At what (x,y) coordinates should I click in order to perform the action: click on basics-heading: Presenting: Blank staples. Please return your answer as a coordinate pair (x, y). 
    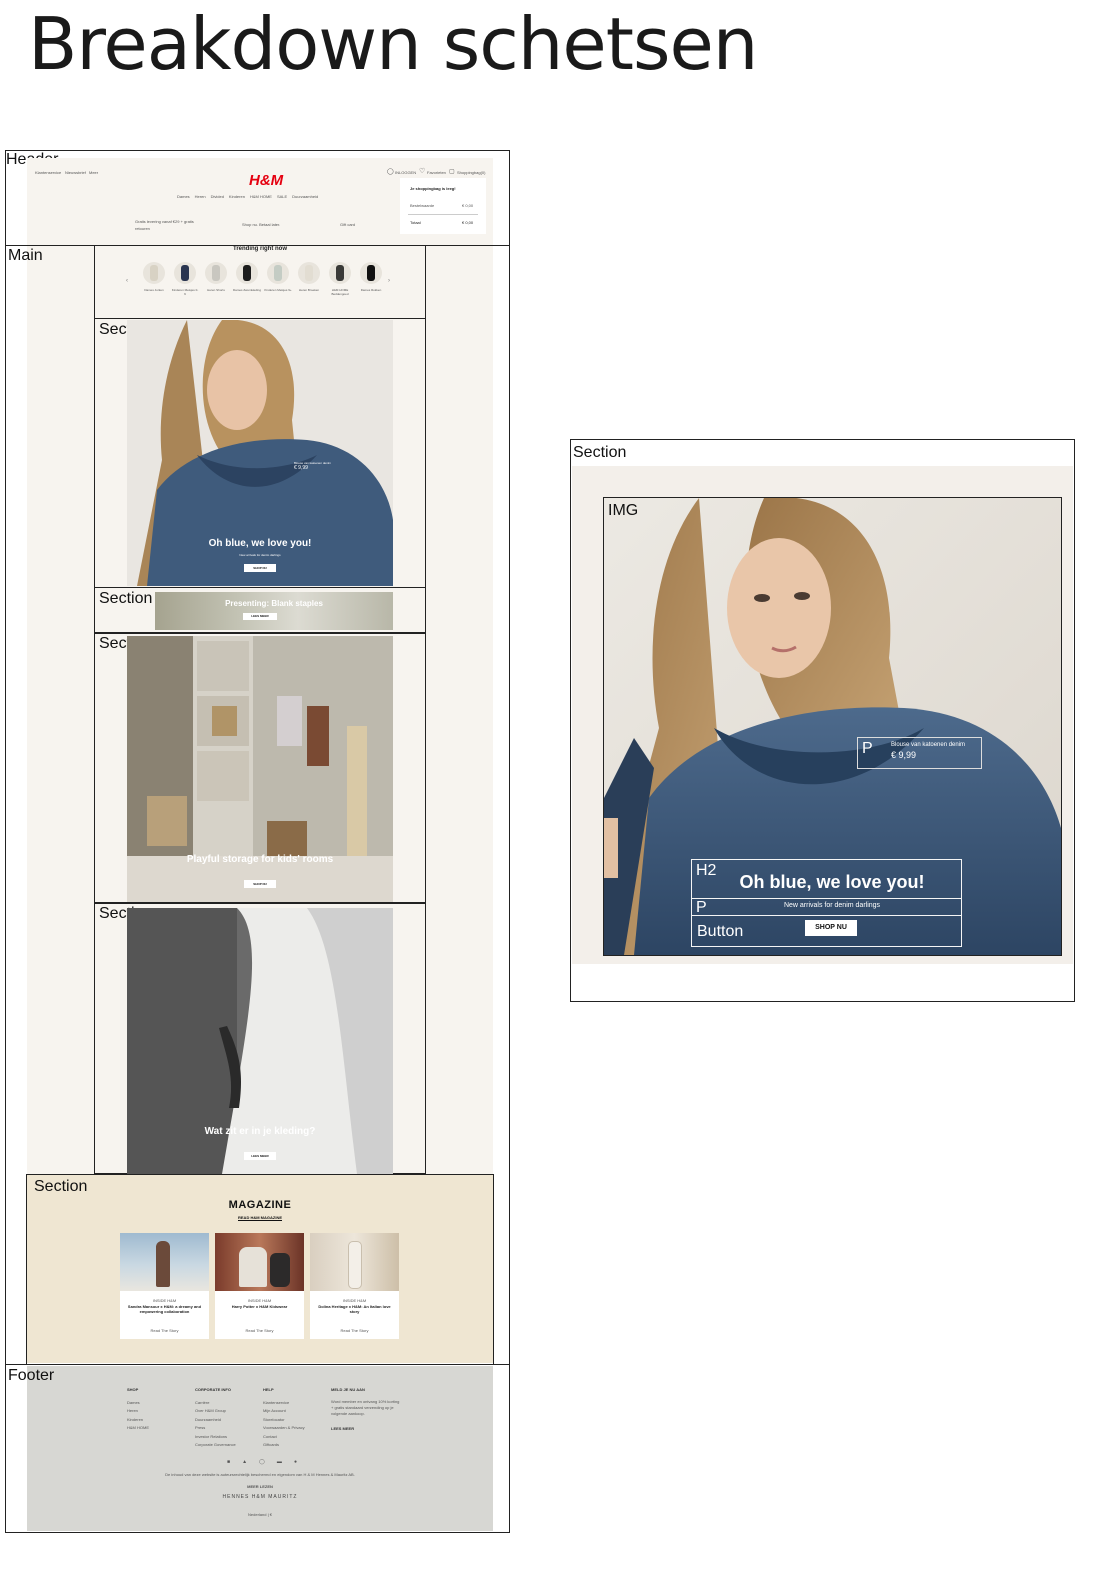
    Looking at the image, I should click on (274, 603).